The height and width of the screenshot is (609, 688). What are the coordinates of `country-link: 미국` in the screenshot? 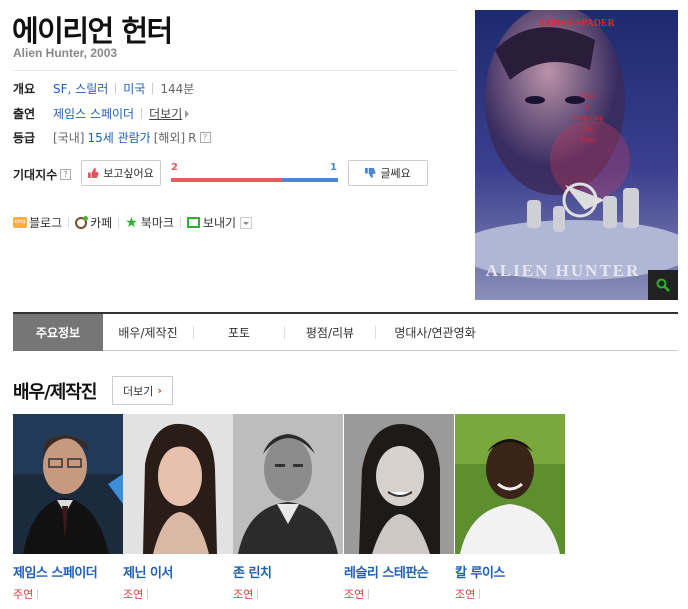 It's located at (134, 88).